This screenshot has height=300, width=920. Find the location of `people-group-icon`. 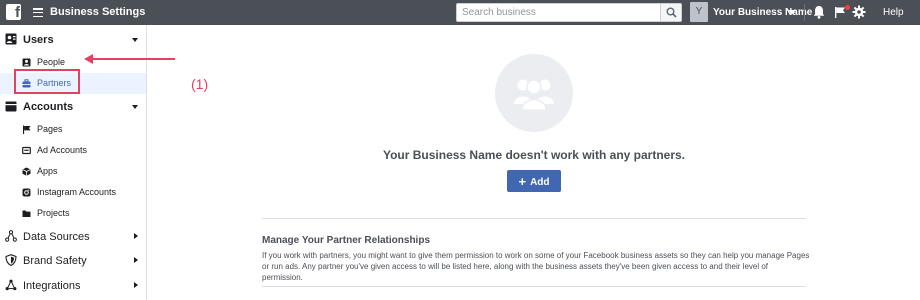

people-group-icon is located at coordinates (534, 95).